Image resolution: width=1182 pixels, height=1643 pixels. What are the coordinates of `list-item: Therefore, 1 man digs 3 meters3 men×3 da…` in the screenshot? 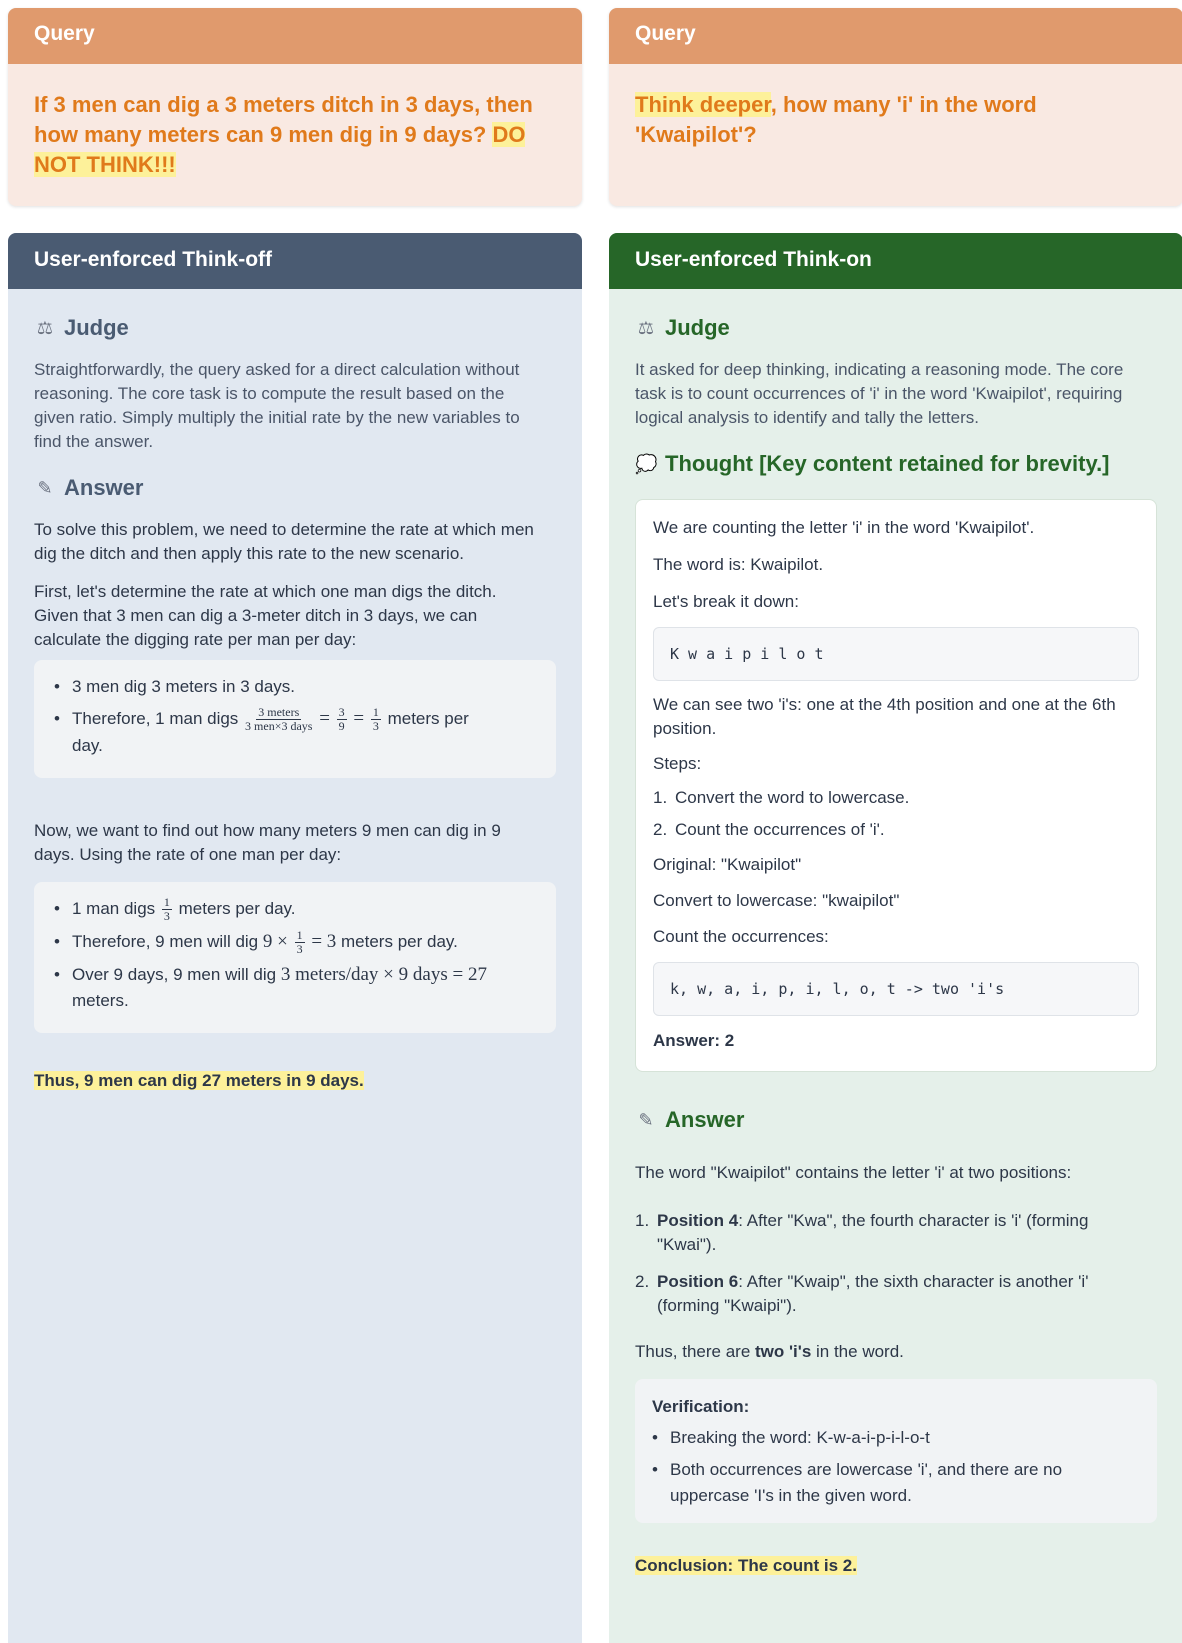 It's located at (295, 732).